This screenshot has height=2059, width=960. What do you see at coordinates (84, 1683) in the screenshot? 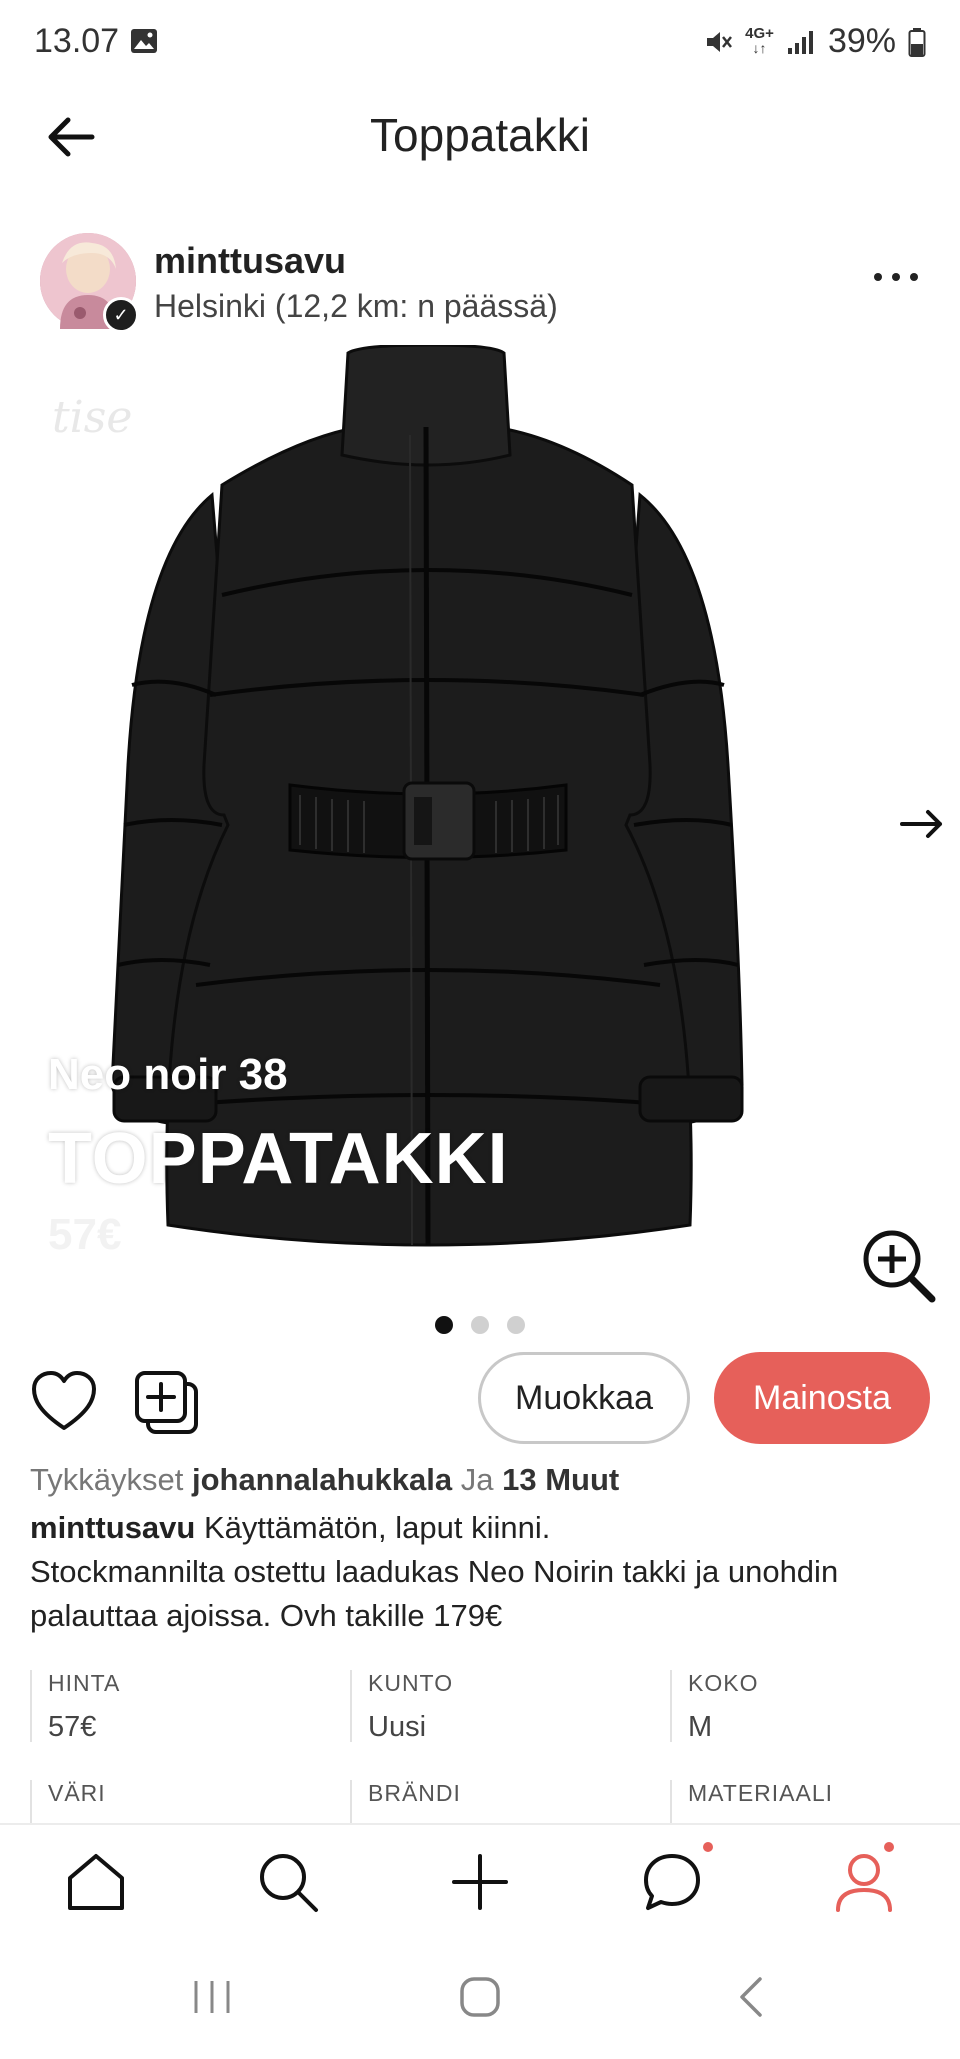
I see `spec-label: HINTA` at bounding box center [84, 1683].